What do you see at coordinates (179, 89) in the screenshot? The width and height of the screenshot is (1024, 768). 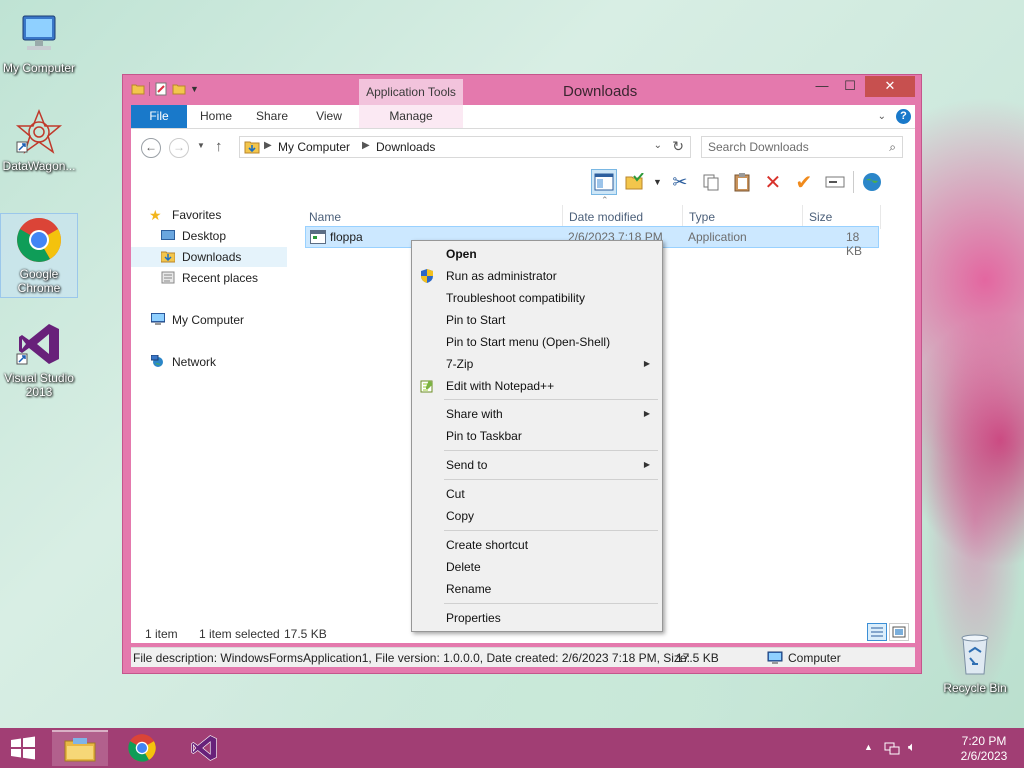 I see `new-folder-icon` at bounding box center [179, 89].